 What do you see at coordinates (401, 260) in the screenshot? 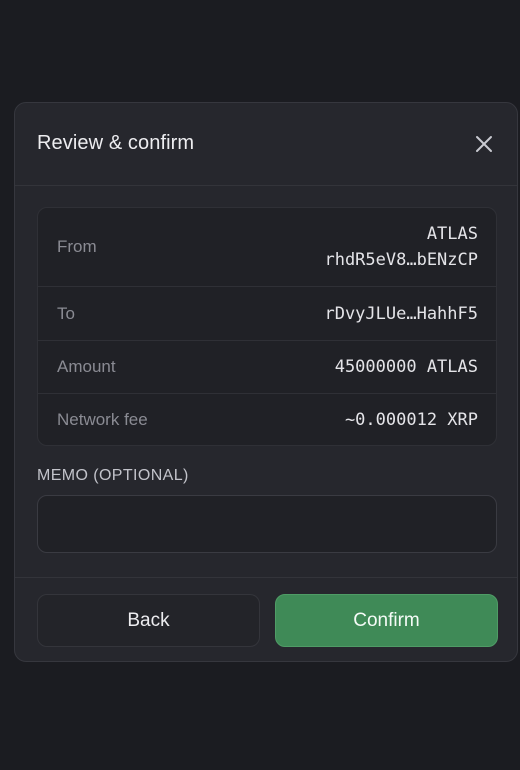
I see `from-address: rhdR5eV8…bENzCP` at bounding box center [401, 260].